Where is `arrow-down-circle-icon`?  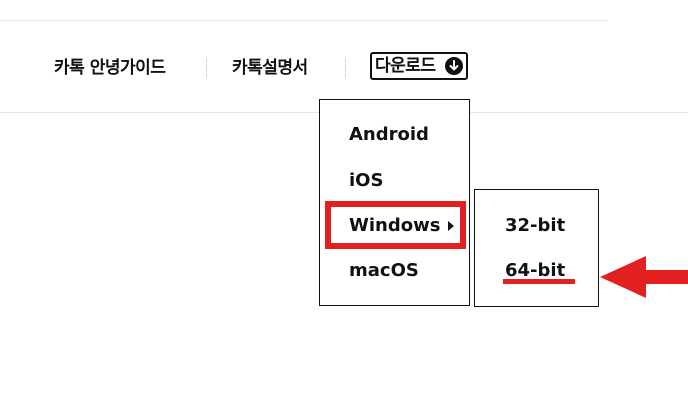 arrow-down-circle-icon is located at coordinates (454, 66).